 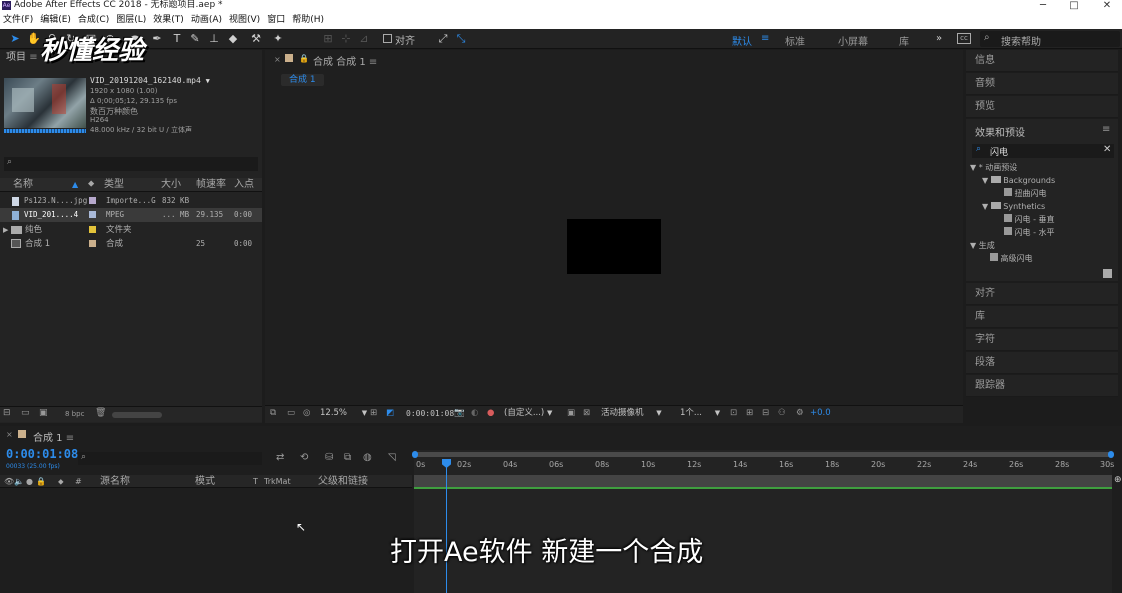 I want to click on col-type: 类型, so click(x=114, y=184).